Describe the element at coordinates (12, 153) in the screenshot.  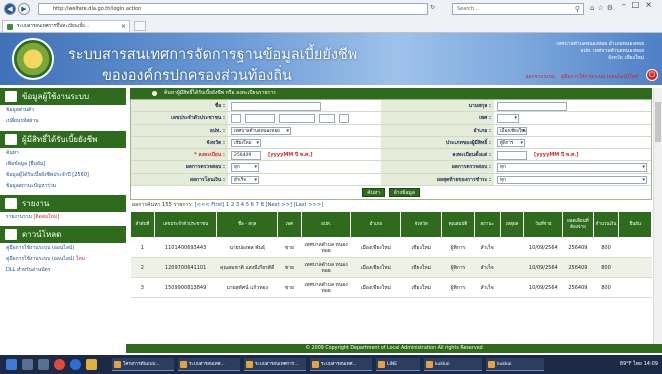
I see `sidebar-item-label: ค้นหา` at that location.